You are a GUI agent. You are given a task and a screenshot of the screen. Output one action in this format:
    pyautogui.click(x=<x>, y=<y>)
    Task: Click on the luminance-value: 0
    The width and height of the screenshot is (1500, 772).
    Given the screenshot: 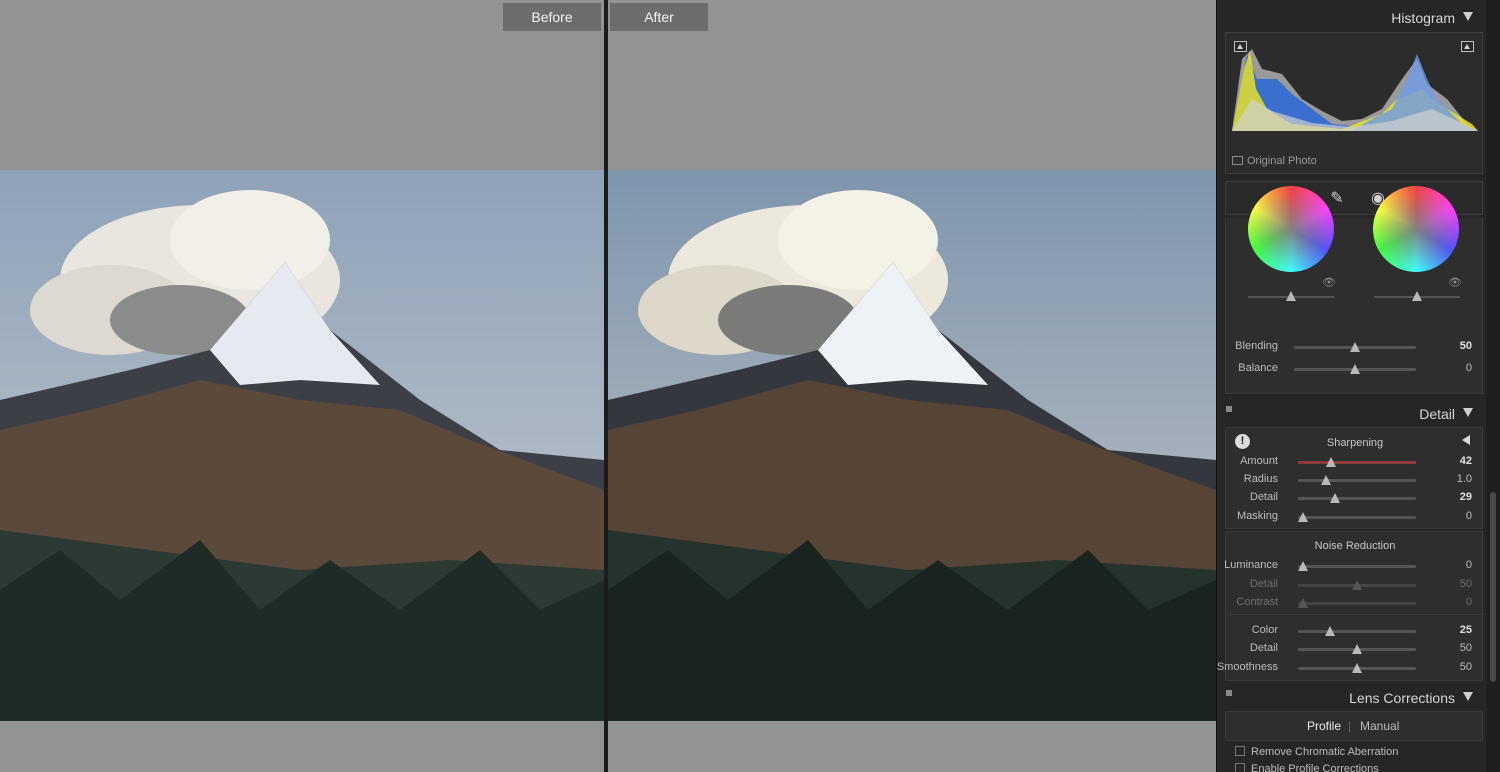 What is the action you would take?
    pyautogui.click(x=1469, y=565)
    